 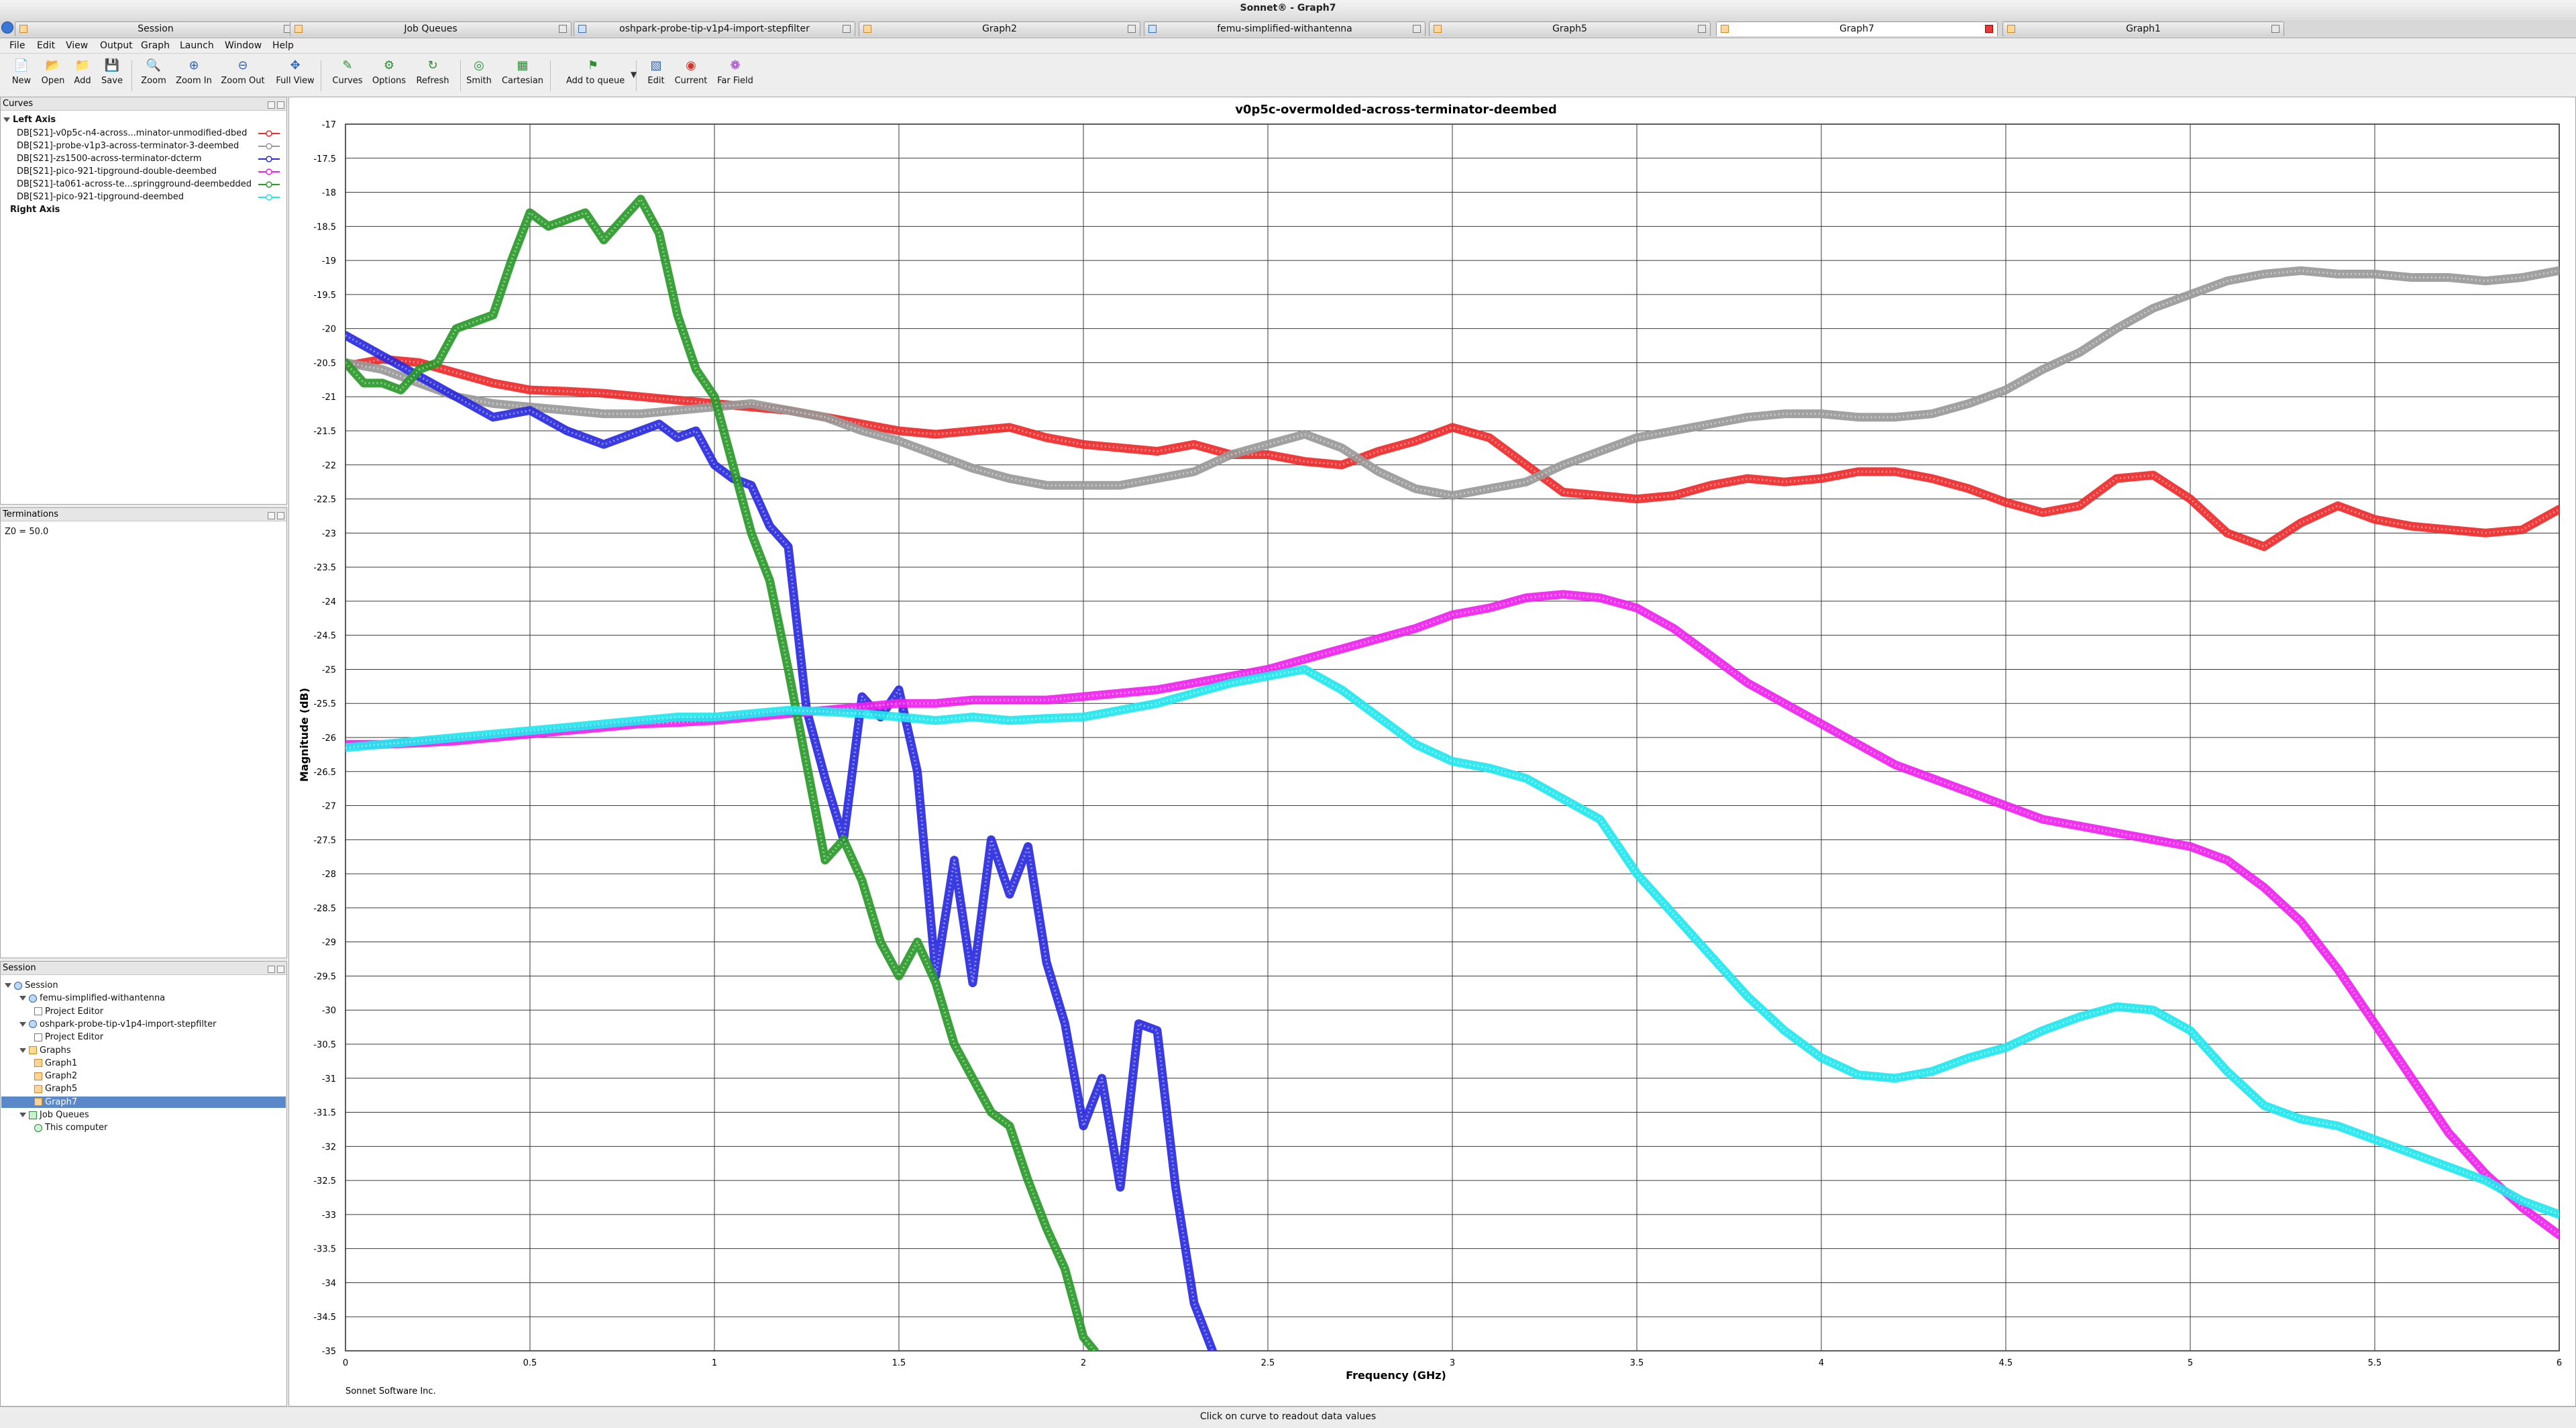 What do you see at coordinates (77, 46) in the screenshot?
I see `menu-view: View` at bounding box center [77, 46].